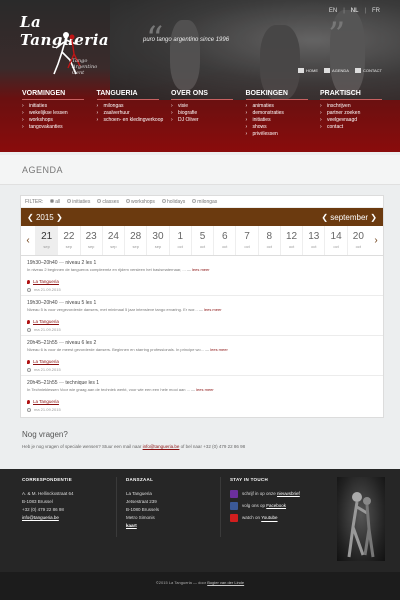 This screenshot has height=600, width=400. I want to click on nav-item: schoen- en kledingverkoop, so click(130, 120).